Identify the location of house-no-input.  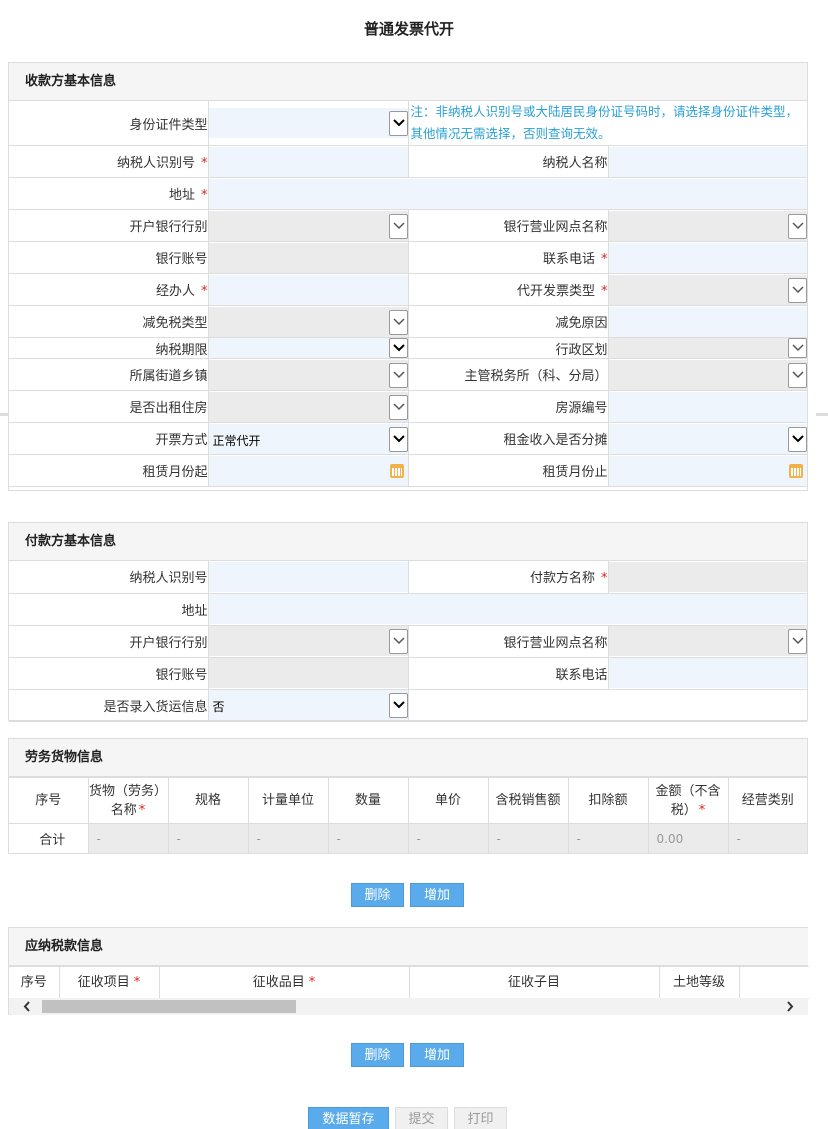
(708, 406).